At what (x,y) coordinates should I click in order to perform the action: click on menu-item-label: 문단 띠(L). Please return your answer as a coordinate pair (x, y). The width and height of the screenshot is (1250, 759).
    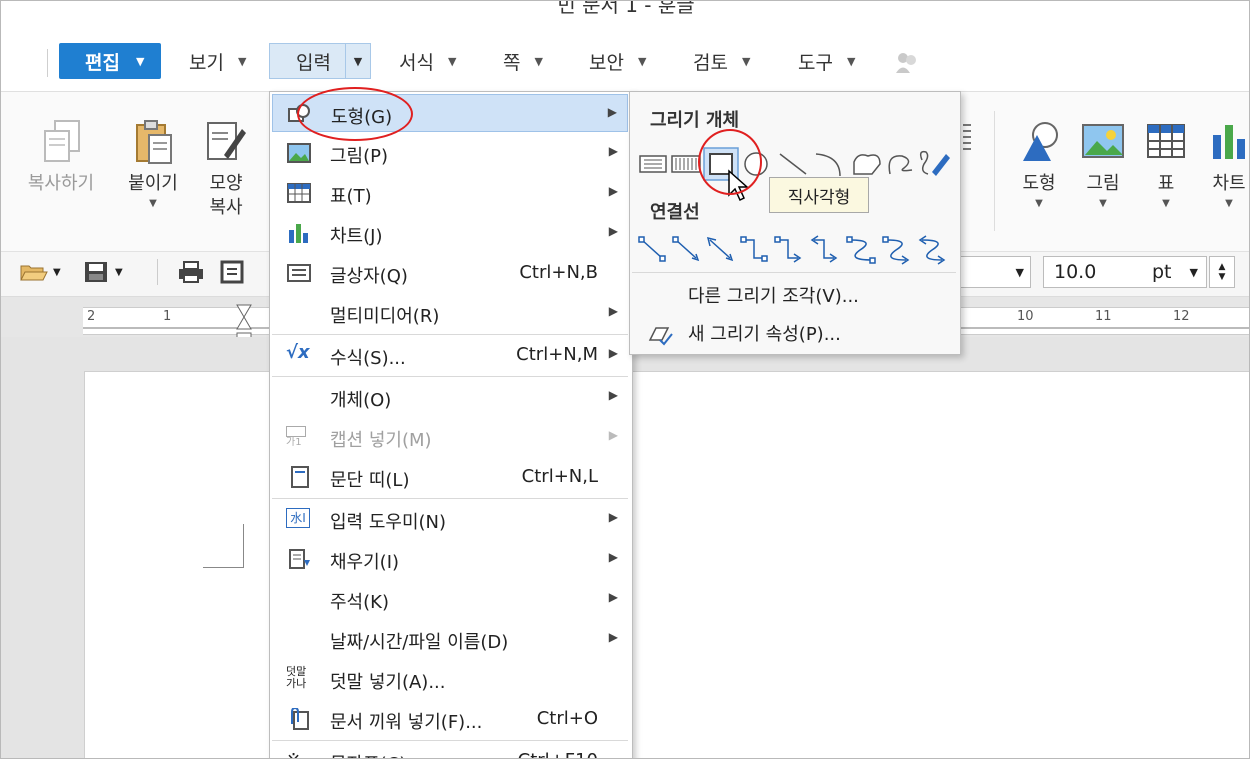
    Looking at the image, I should click on (370, 480).